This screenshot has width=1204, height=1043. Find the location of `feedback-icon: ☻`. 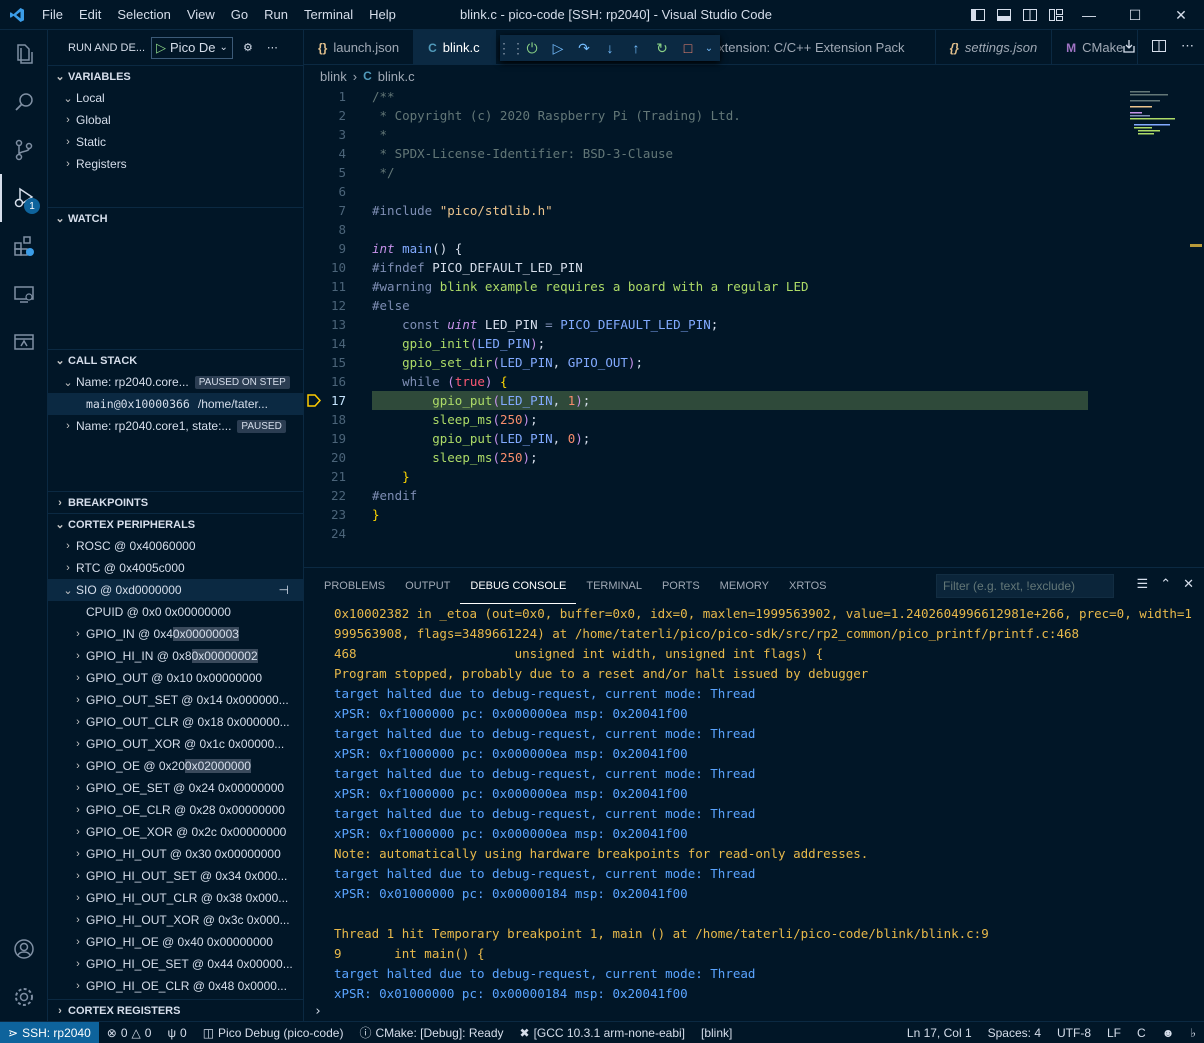

feedback-icon: ☻ is located at coordinates (1168, 1033).